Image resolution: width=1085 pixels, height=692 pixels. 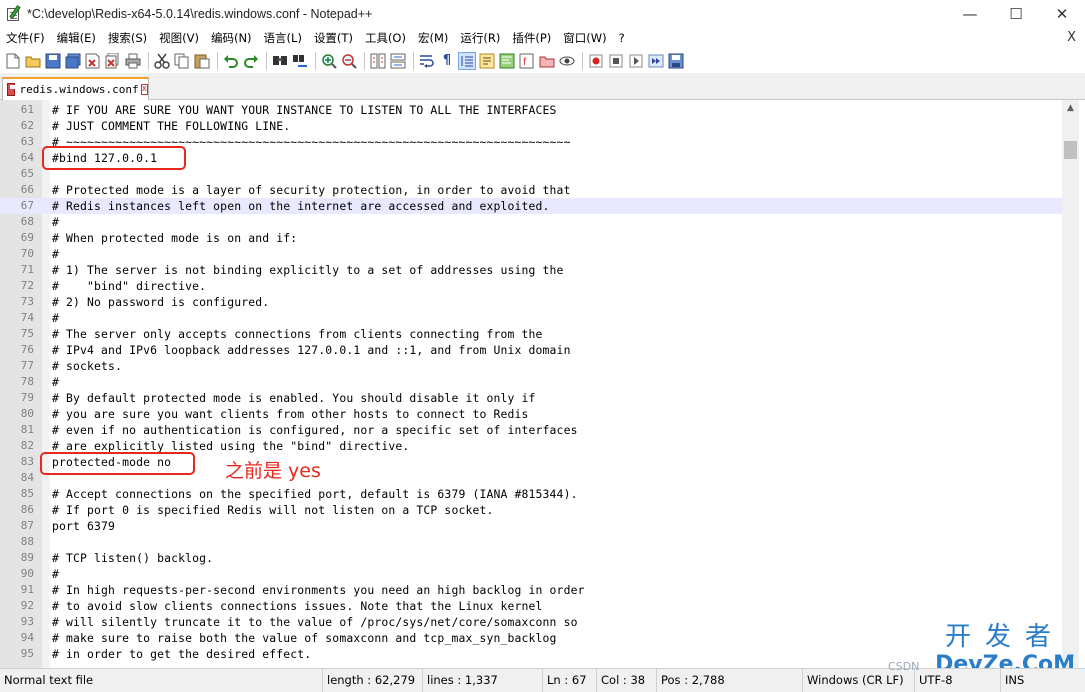 I want to click on line-text: # JUST COMMENT THE FOLLOWING LINE., so click(x=171, y=126).